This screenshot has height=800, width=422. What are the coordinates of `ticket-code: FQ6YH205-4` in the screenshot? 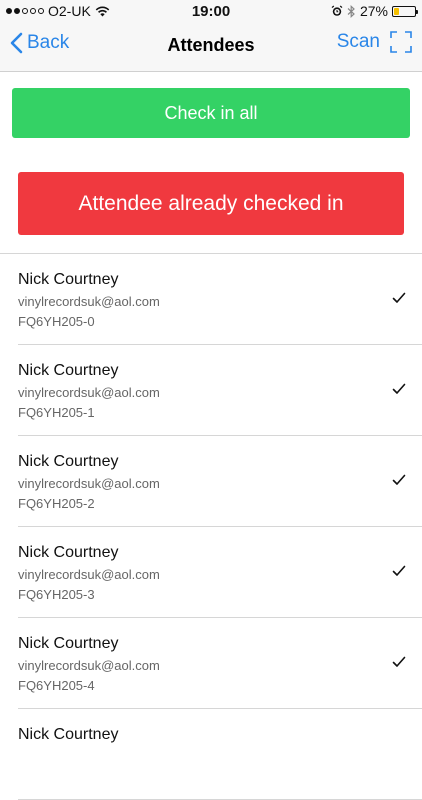 It's located at (56, 685).